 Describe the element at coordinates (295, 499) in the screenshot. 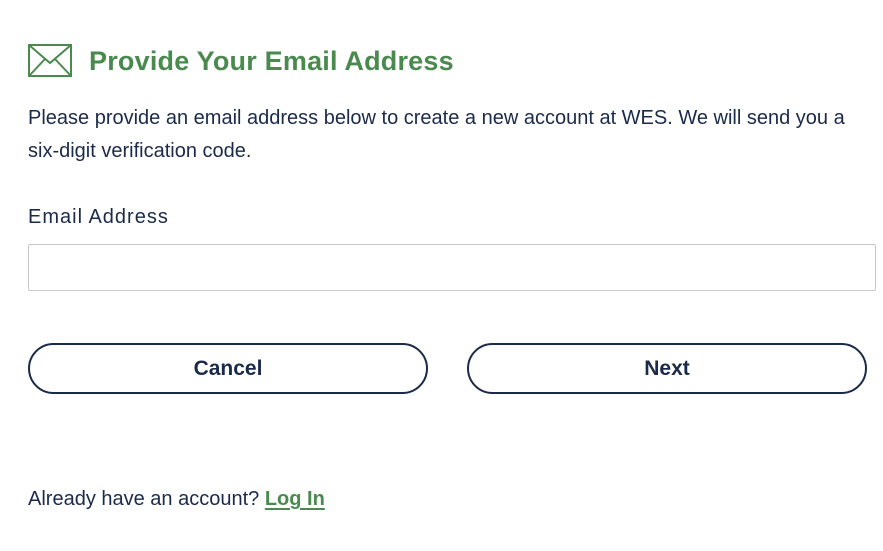

I see `login-link: Log In` at that location.